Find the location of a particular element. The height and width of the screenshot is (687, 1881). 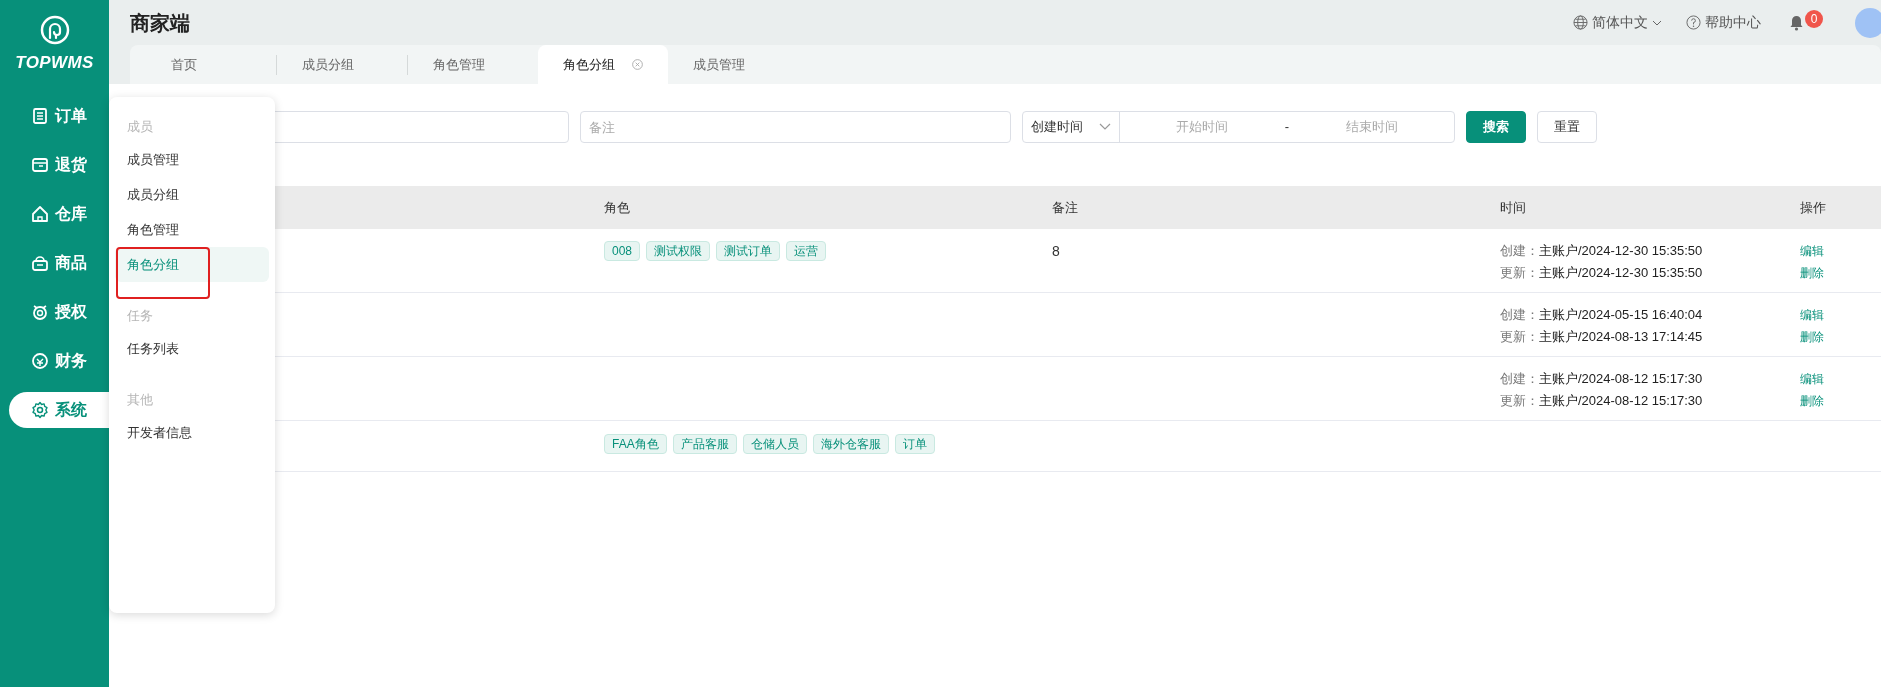

menu-item: 任务列表 is located at coordinates (192, 348).